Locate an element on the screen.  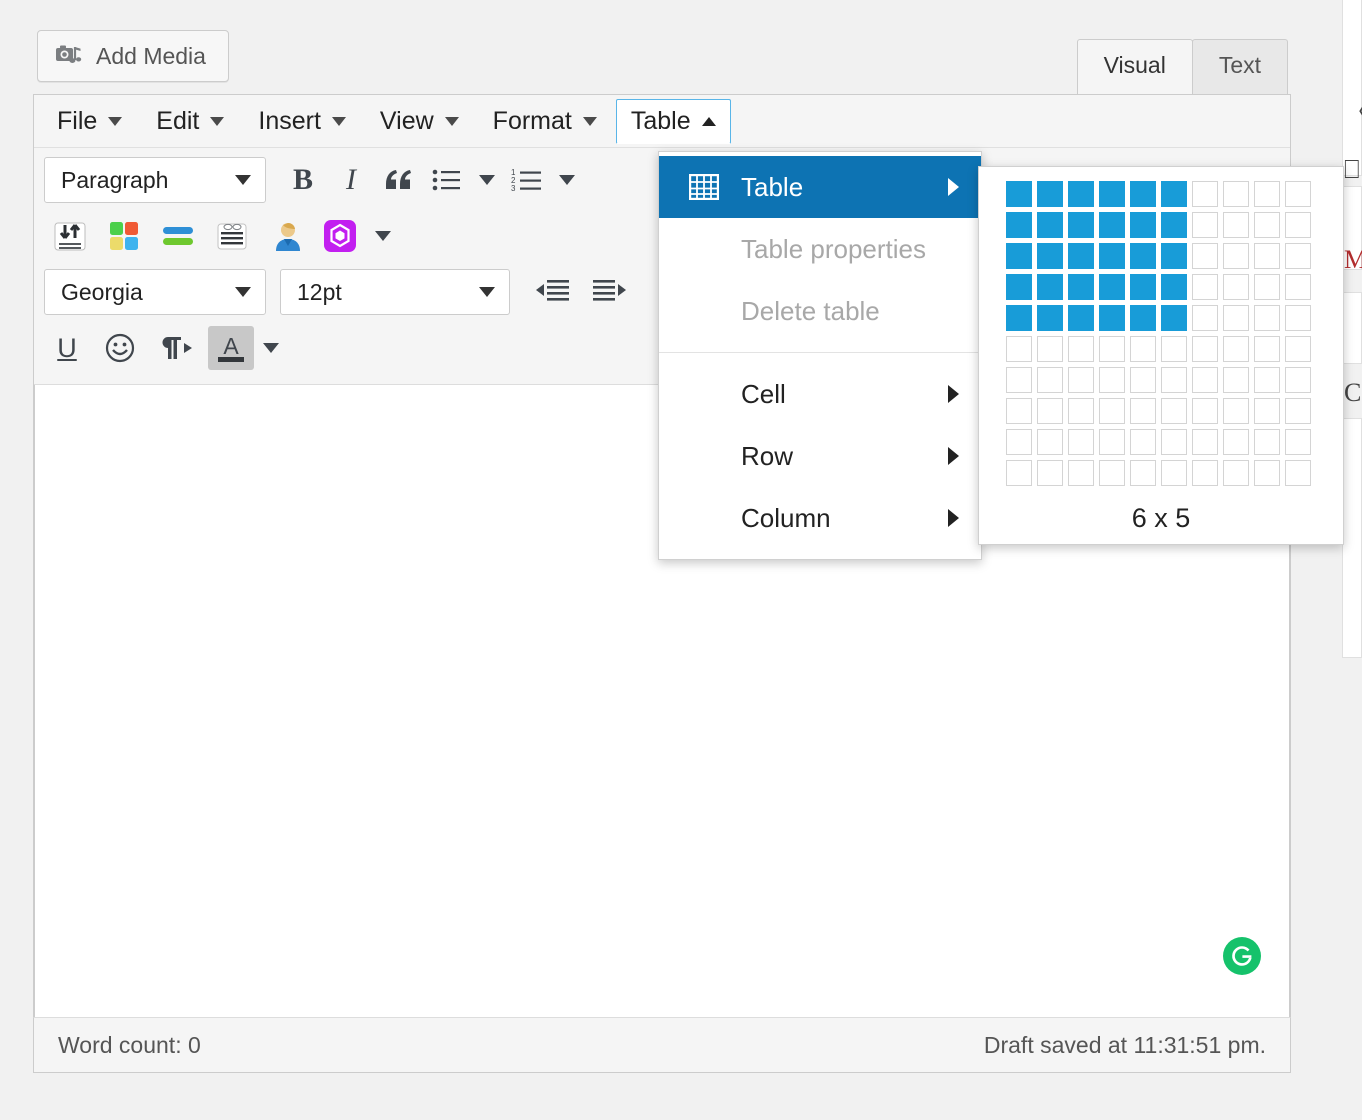
grid-cell-3x2 is located at coordinates (1081, 225).